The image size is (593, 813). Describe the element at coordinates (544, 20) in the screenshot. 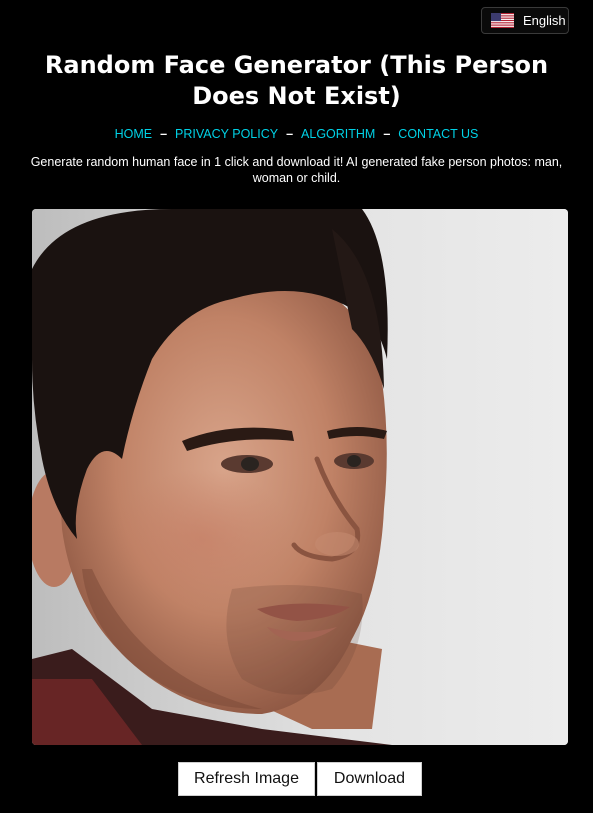

I see `language-label: English` at that location.